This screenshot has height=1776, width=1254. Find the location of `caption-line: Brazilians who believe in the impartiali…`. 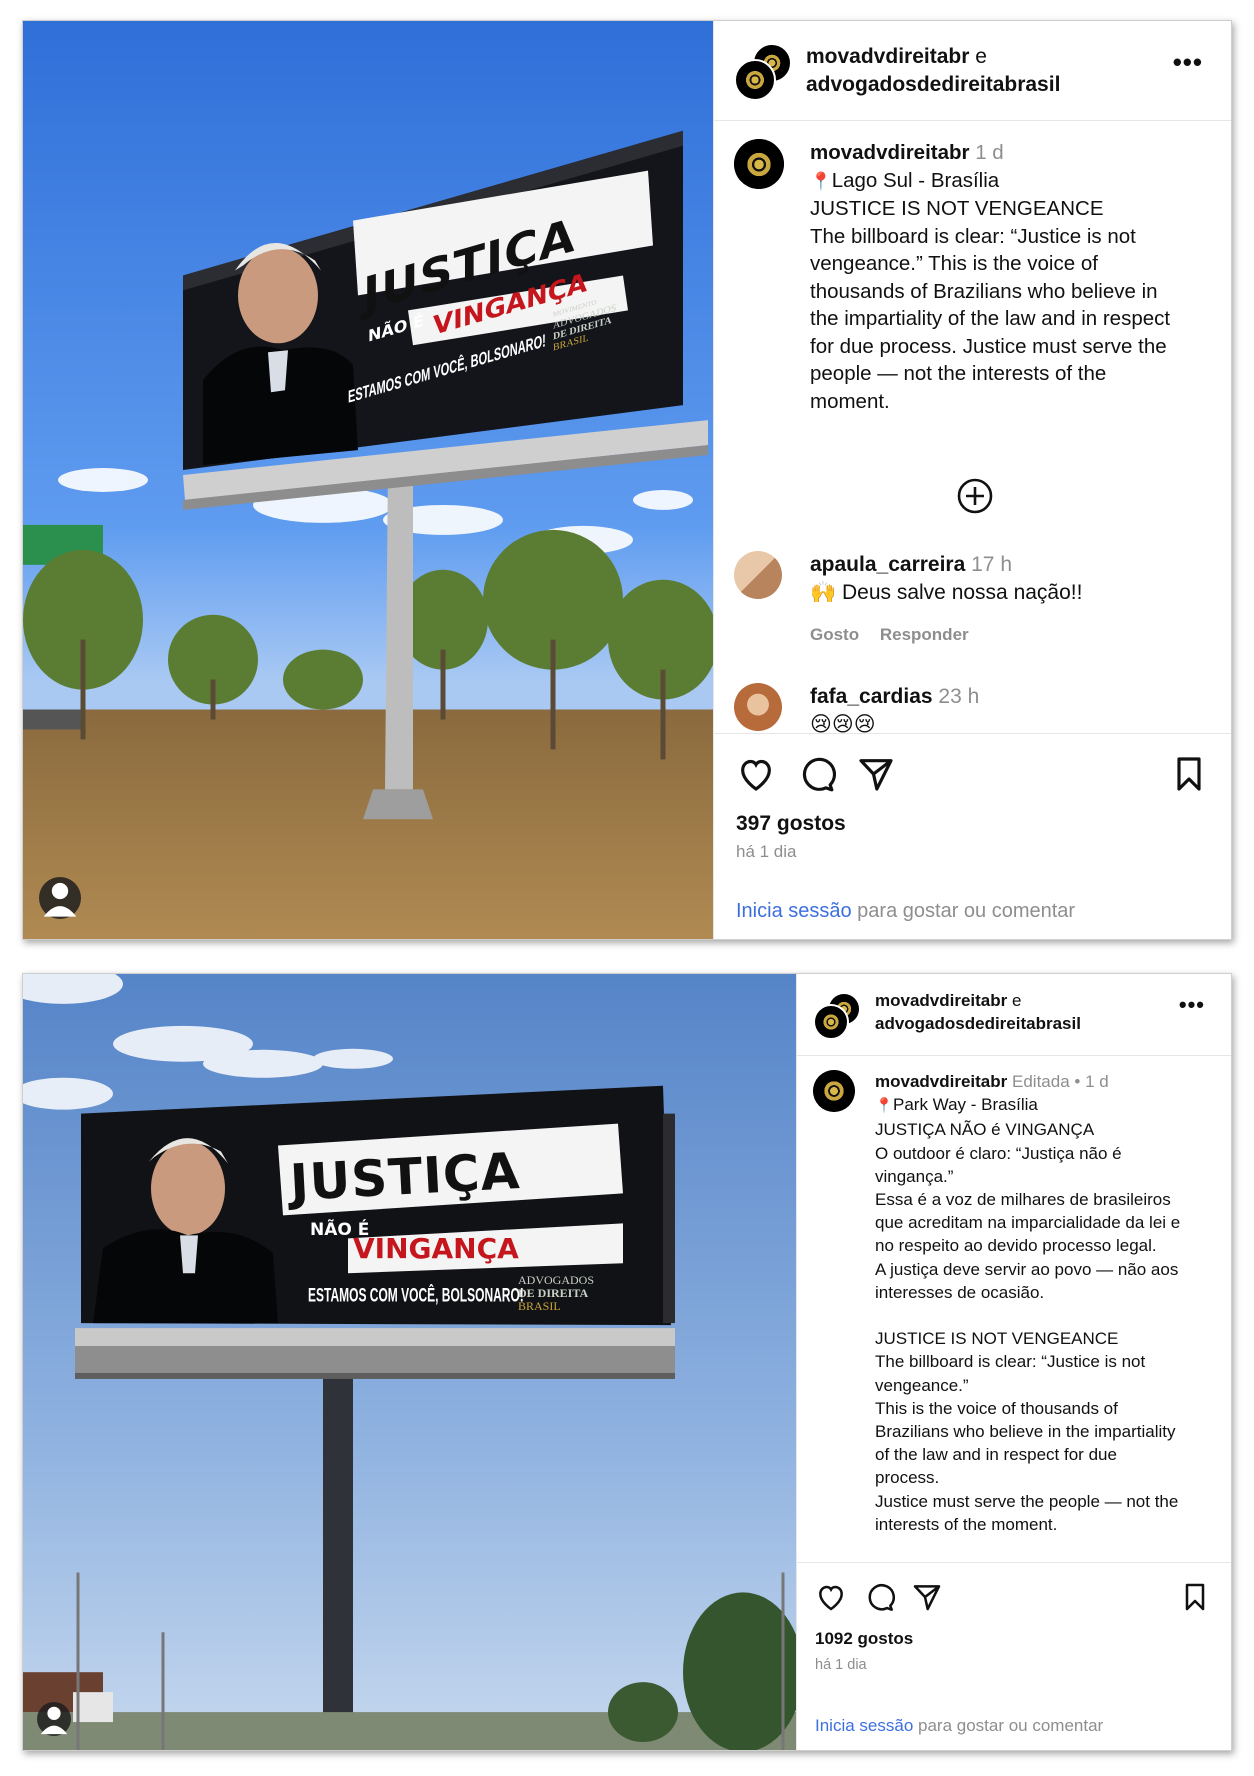

caption-line: Brazilians who believe in the impartiali… is located at coordinates (1025, 1432).